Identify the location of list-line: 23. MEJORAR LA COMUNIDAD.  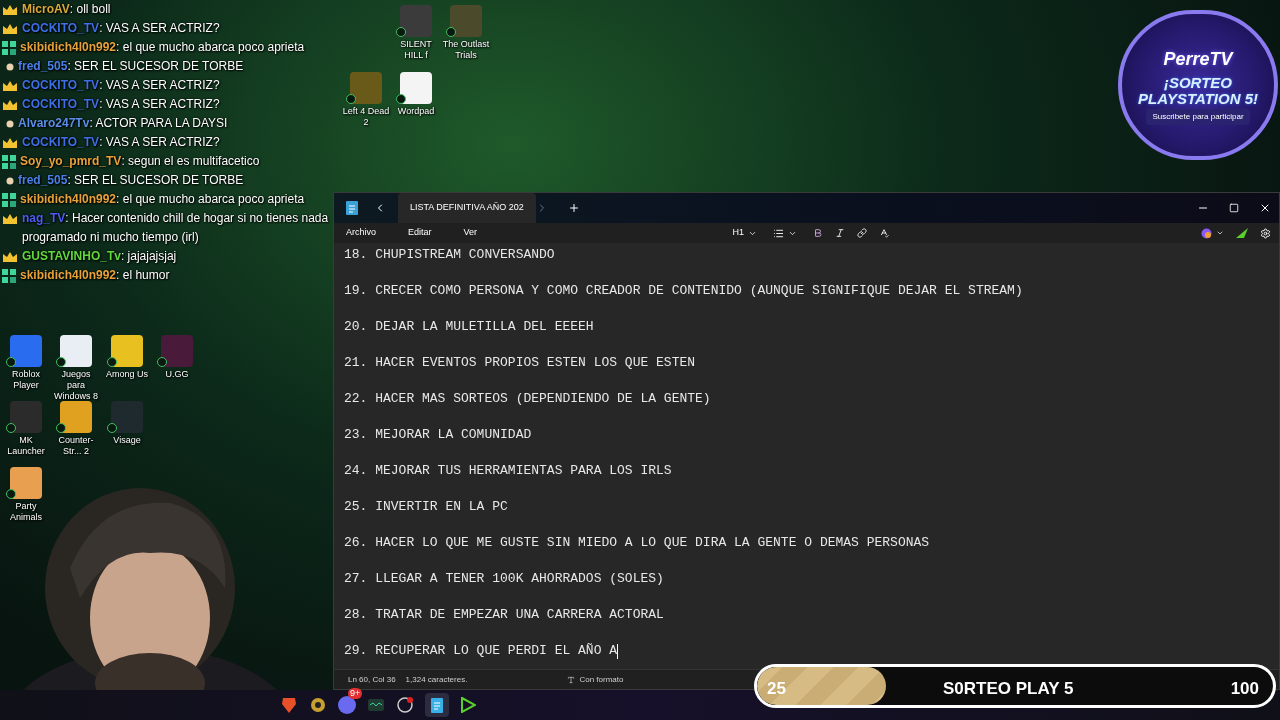
(438, 435).